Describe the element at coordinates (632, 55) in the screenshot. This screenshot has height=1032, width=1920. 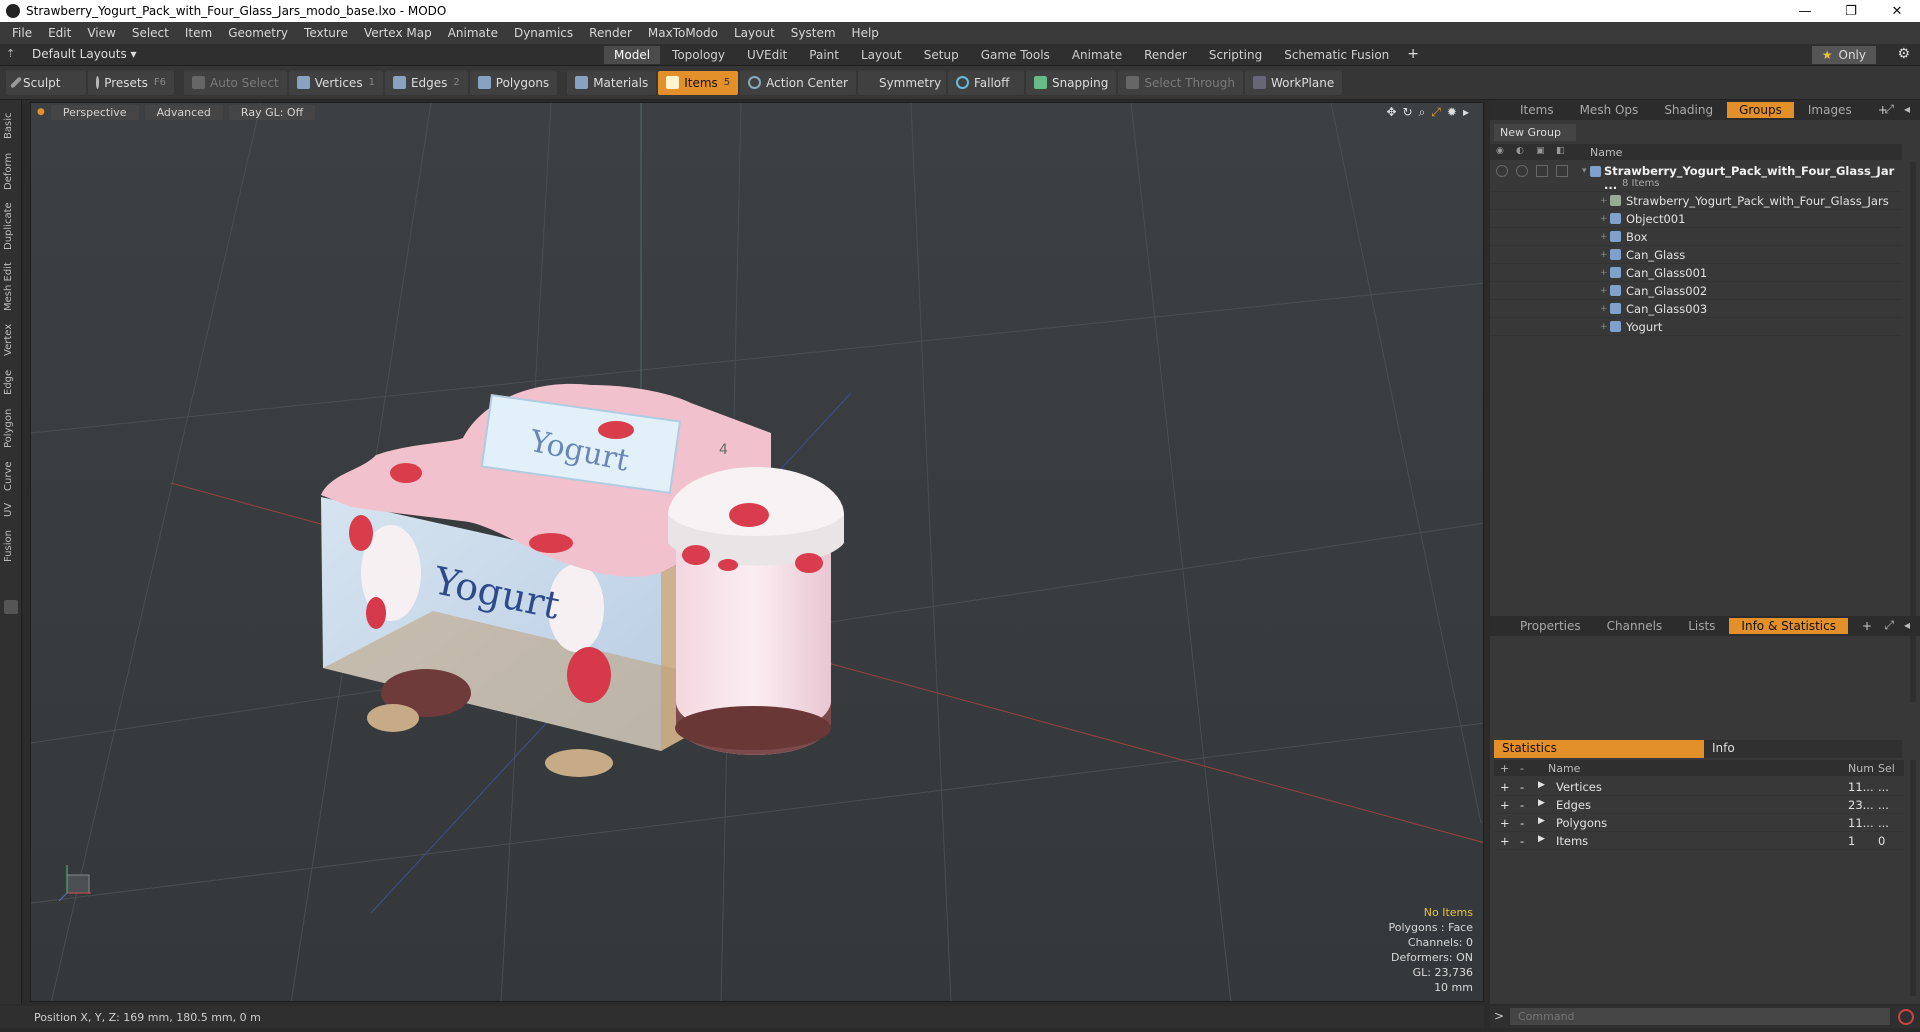
I see `tab-model: Model` at that location.